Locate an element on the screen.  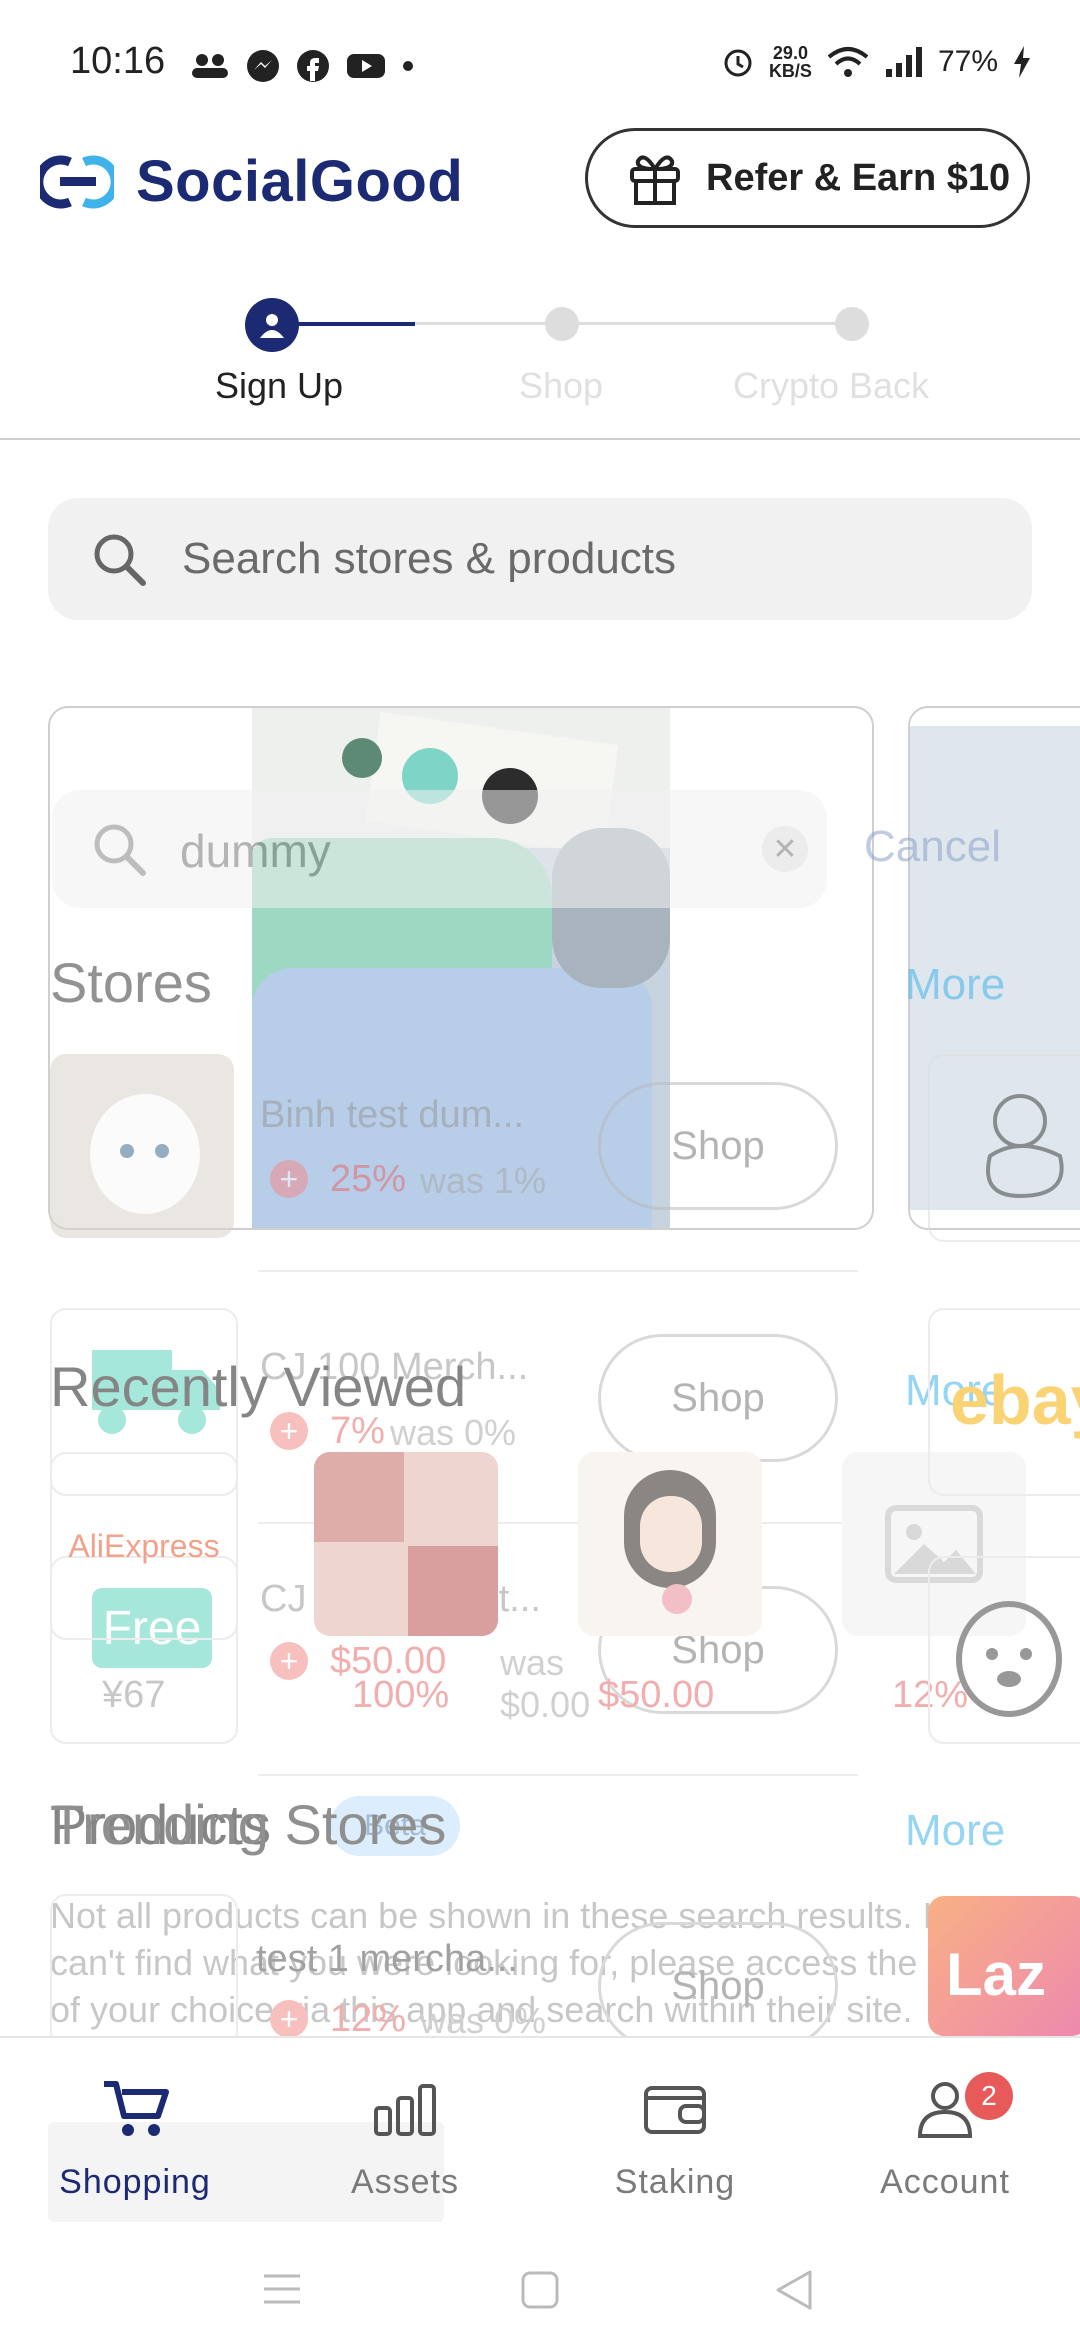
nav-label: Assets is located at coordinates (405, 2182).